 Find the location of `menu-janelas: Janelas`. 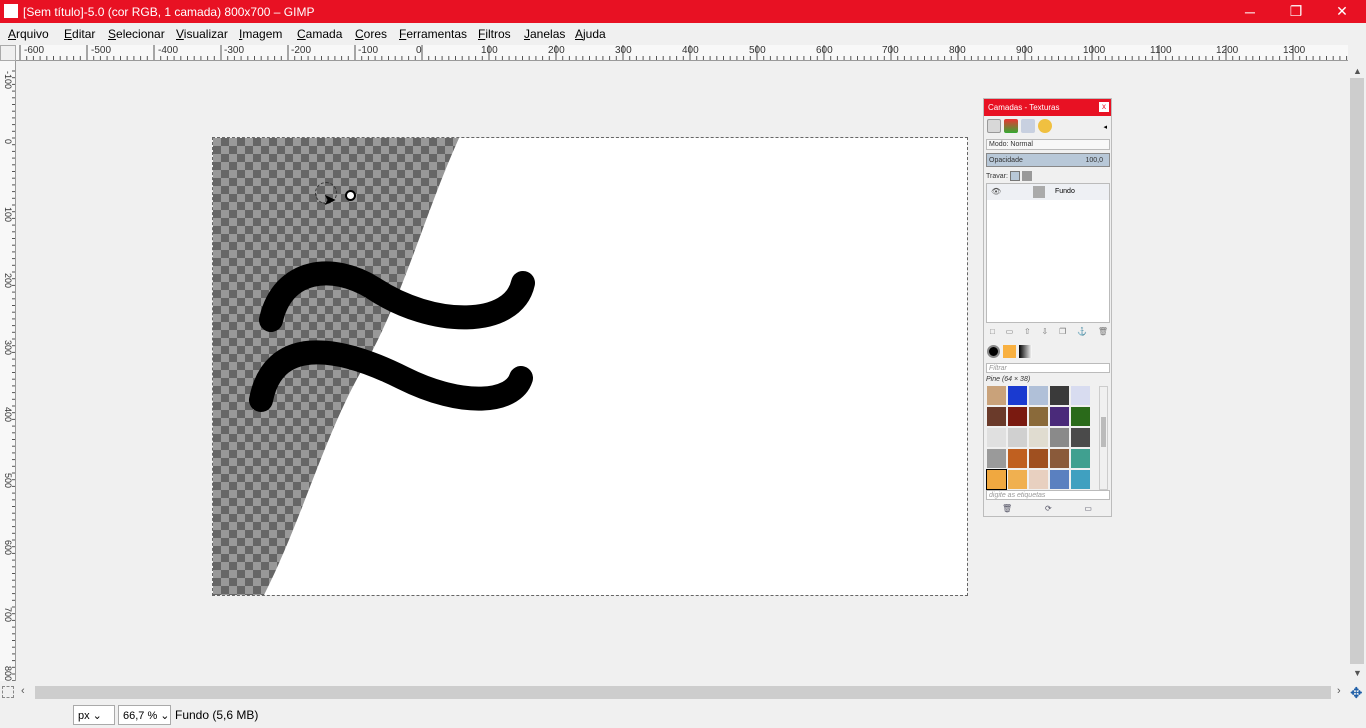

menu-janelas: Janelas is located at coordinates (544, 34).